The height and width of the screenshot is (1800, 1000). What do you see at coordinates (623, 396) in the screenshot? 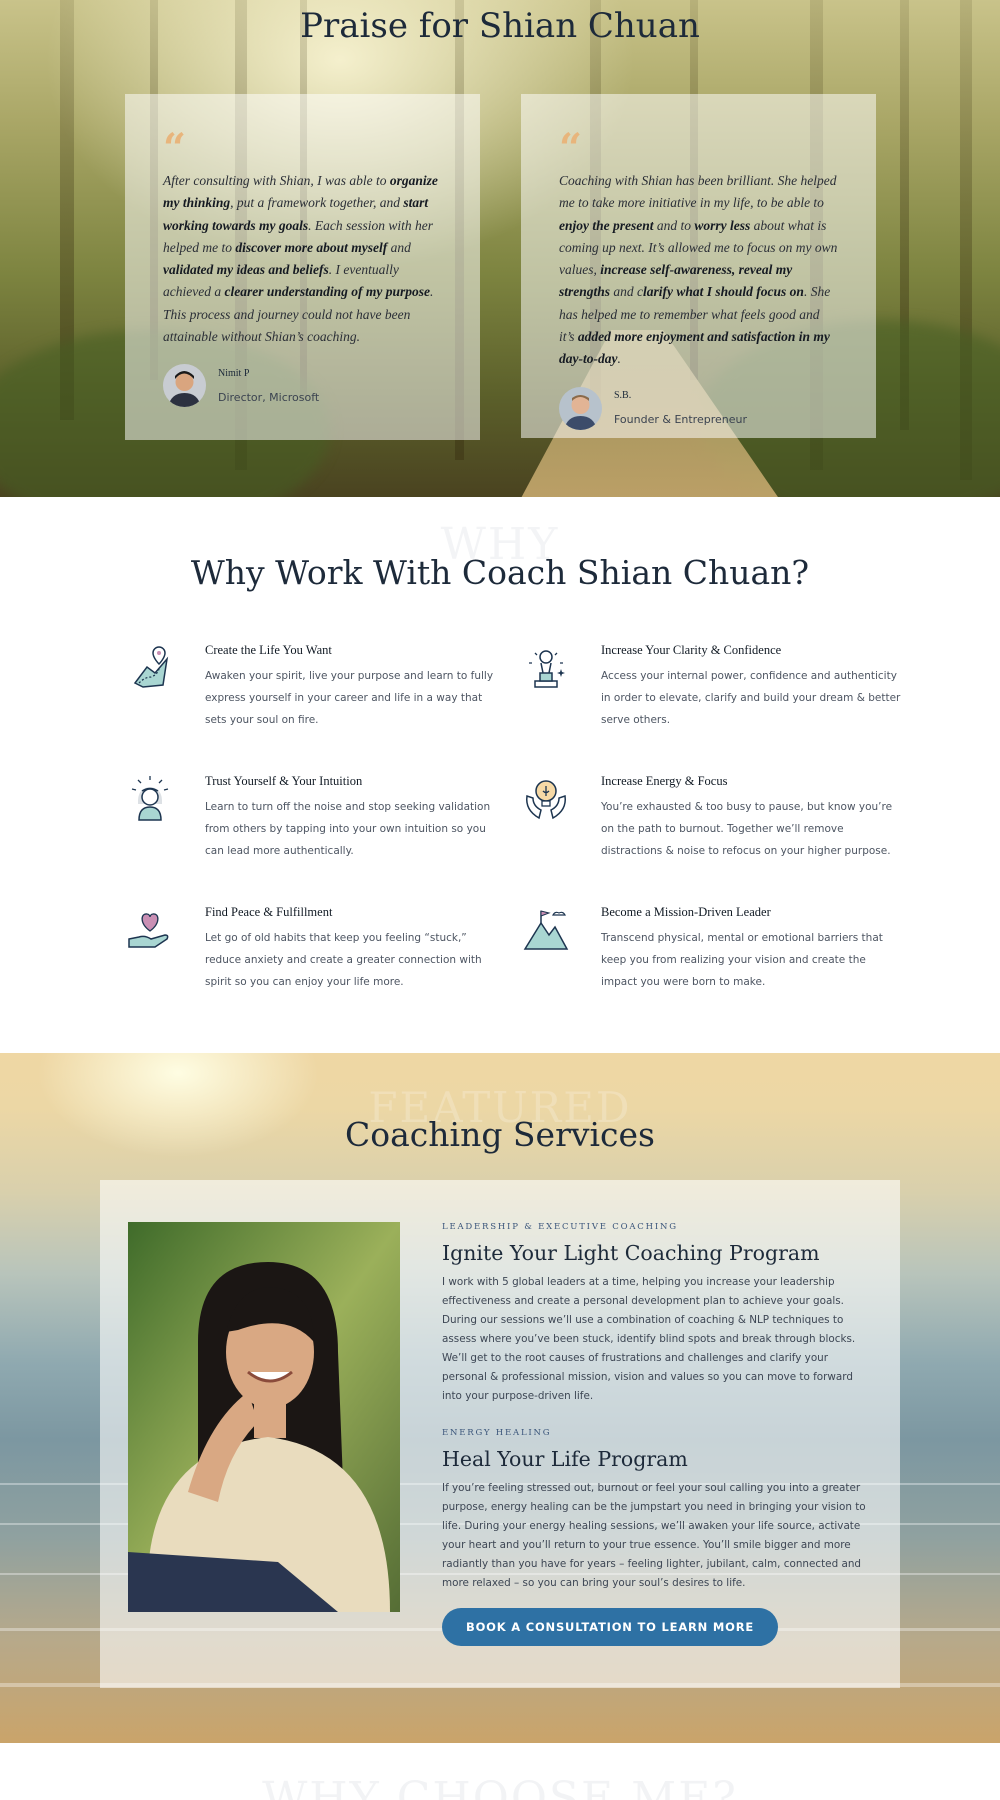
I see `author-name: S.B.` at bounding box center [623, 396].